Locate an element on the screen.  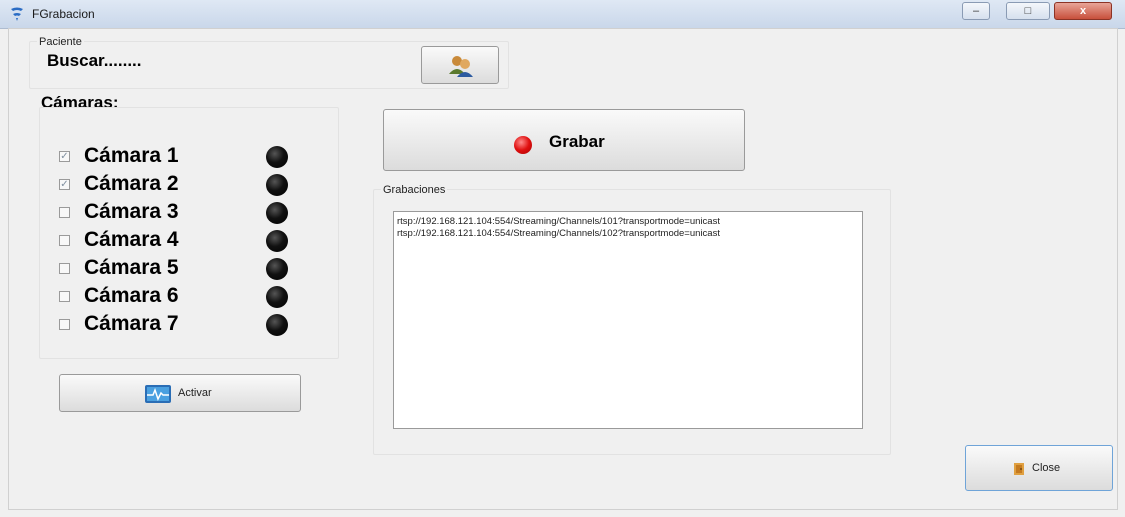
camera-1-label: Cámara 1 is located at coordinates (131, 155).